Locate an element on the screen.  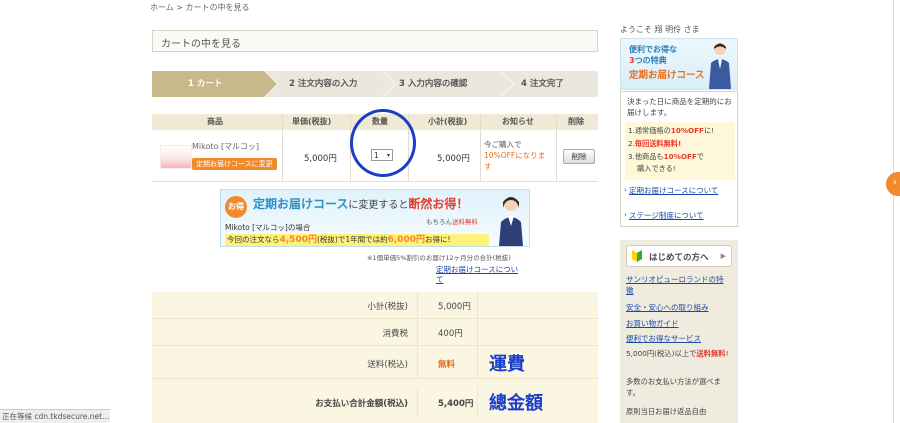
promo-hl-b: 4,500円 is located at coordinates (298, 240).